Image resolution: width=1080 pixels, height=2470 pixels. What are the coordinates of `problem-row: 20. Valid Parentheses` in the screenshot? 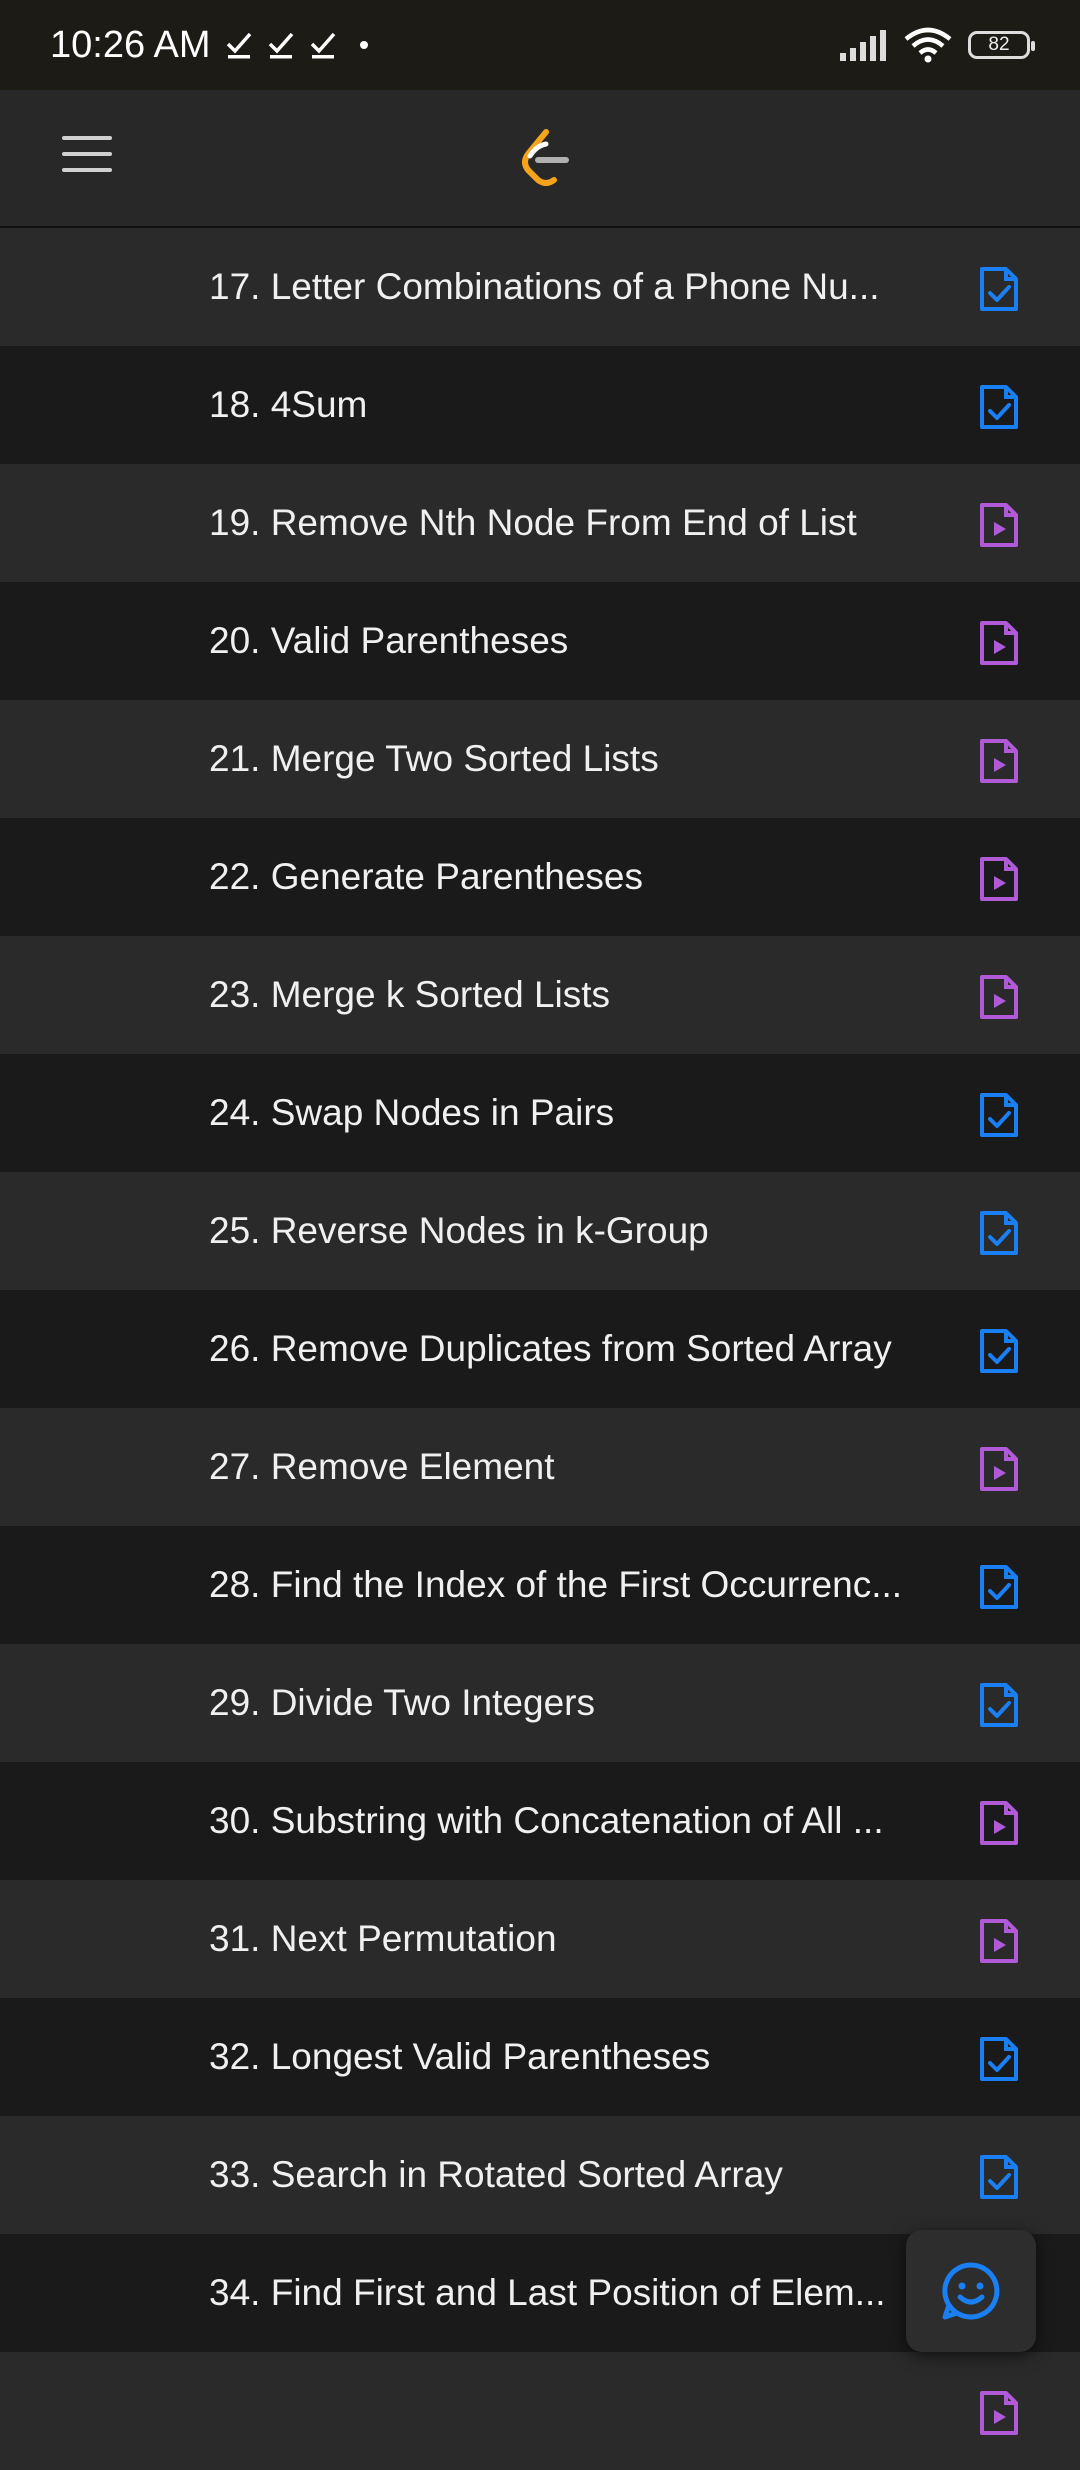 It's located at (540, 641).